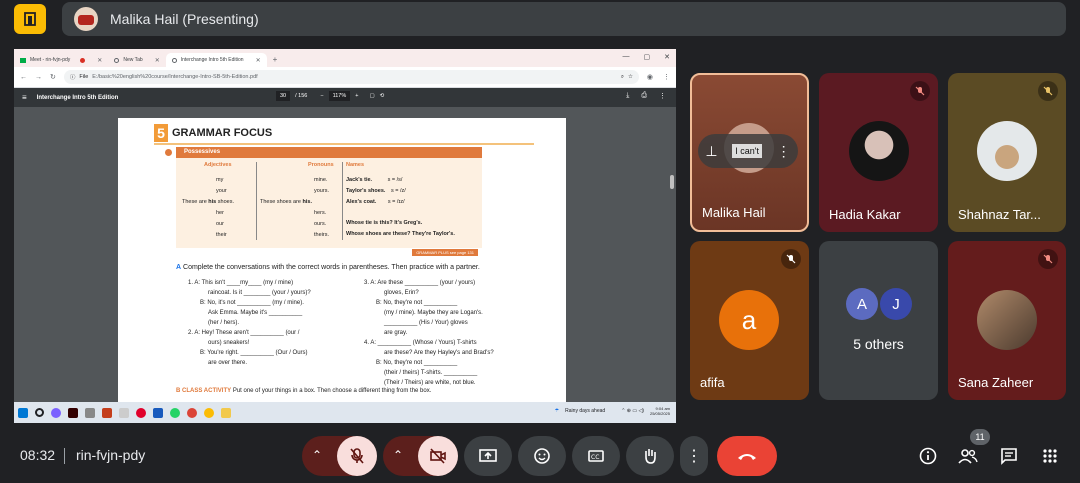  What do you see at coordinates (168, 152) in the screenshot?
I see `bullet-icon` at bounding box center [168, 152].